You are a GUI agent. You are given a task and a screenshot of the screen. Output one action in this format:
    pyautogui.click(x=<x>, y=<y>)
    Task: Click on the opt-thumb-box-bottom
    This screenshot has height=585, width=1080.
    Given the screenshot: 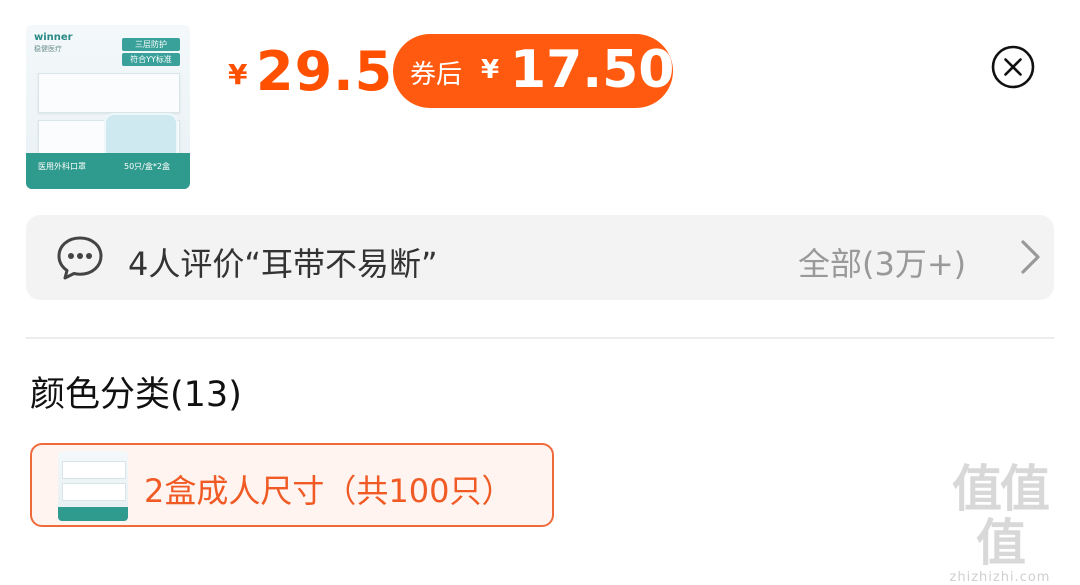 What is the action you would take?
    pyautogui.click(x=94, y=492)
    